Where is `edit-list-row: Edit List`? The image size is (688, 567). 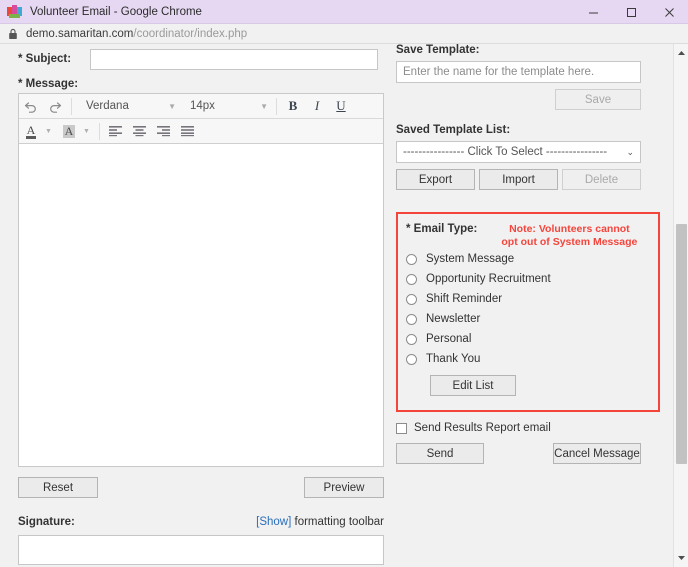
edit-list-row: Edit List is located at coordinates (532, 389).